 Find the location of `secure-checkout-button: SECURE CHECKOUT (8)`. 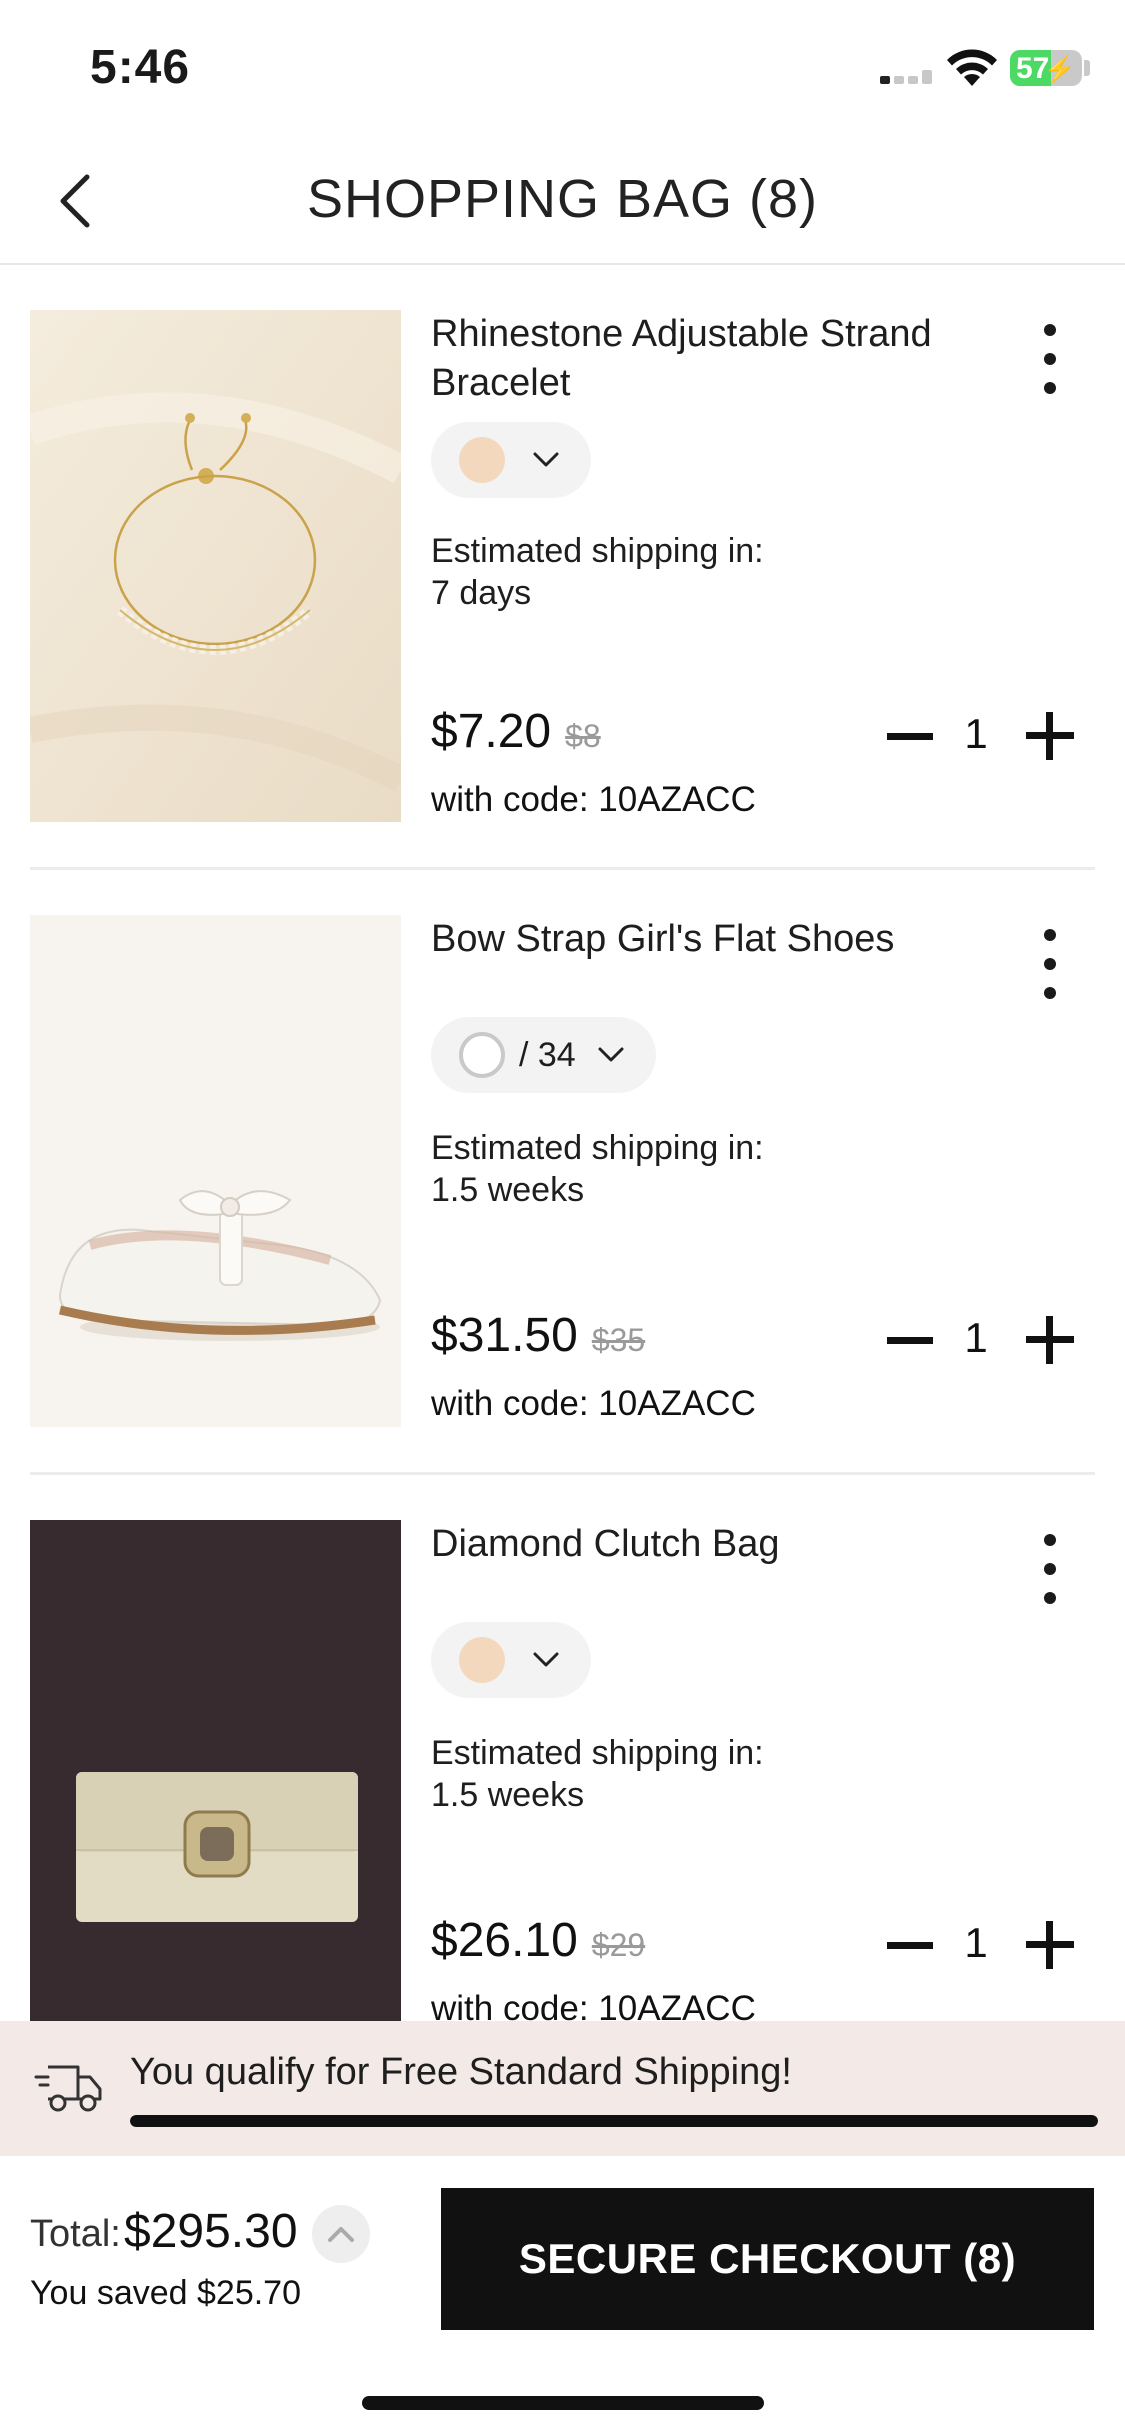

secure-checkout-button: SECURE CHECKOUT (8) is located at coordinates (767, 2259).